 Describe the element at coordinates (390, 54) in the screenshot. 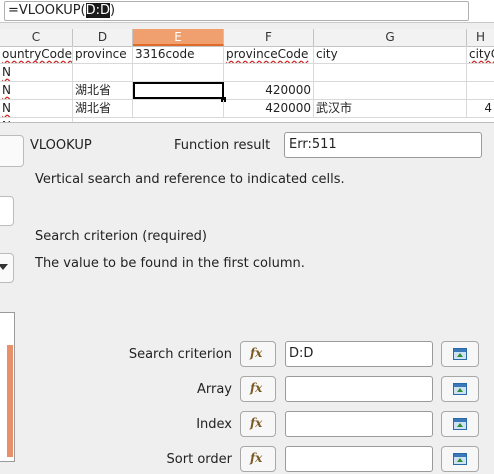

I see `cell-g1: city` at that location.